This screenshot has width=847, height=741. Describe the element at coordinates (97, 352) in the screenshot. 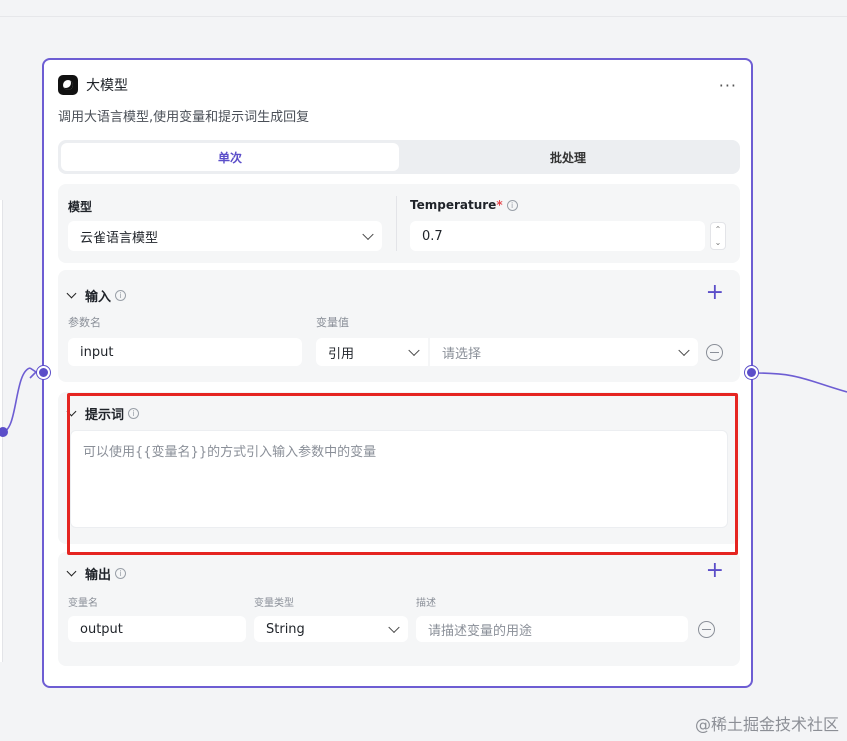

I see `param-name-value: input` at that location.